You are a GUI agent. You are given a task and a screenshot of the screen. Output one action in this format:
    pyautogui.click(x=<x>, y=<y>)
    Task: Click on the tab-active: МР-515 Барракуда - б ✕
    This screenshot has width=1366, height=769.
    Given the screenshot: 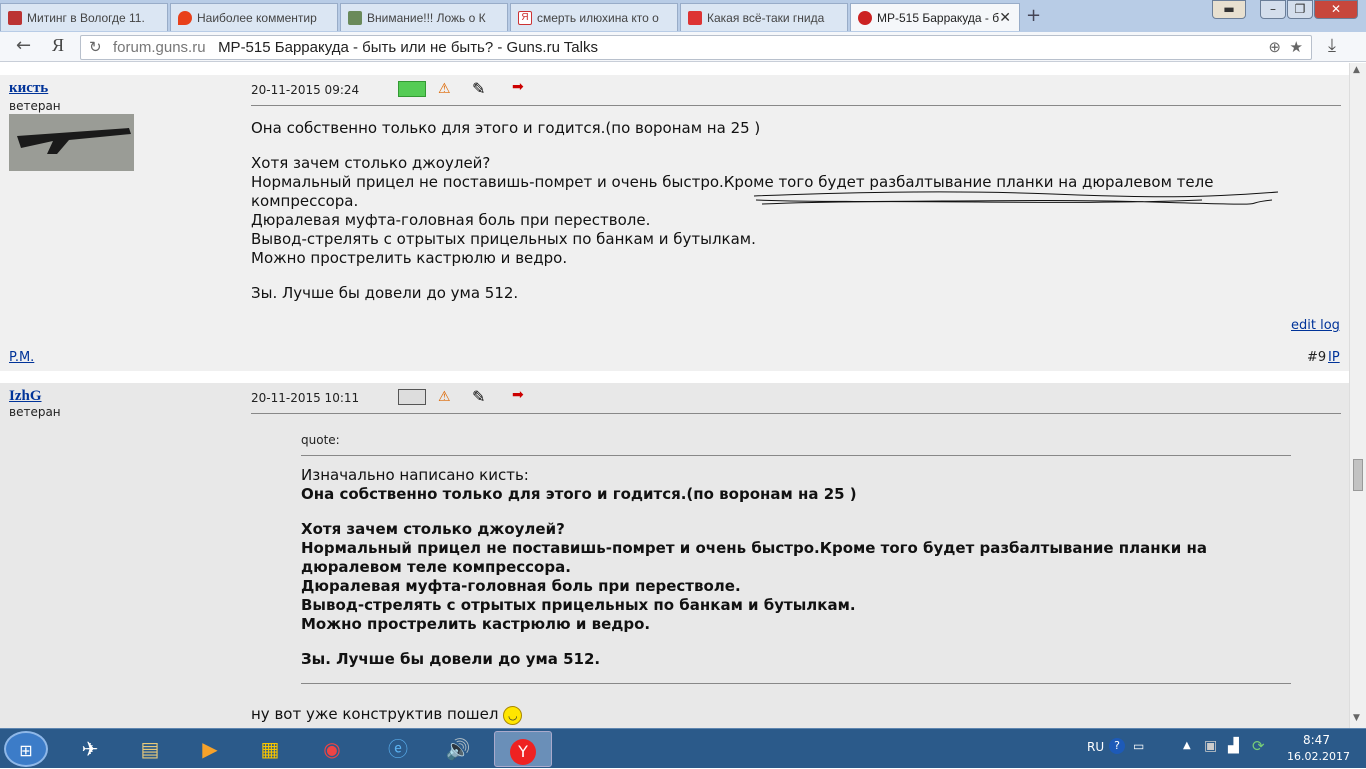 What is the action you would take?
    pyautogui.click(x=935, y=17)
    